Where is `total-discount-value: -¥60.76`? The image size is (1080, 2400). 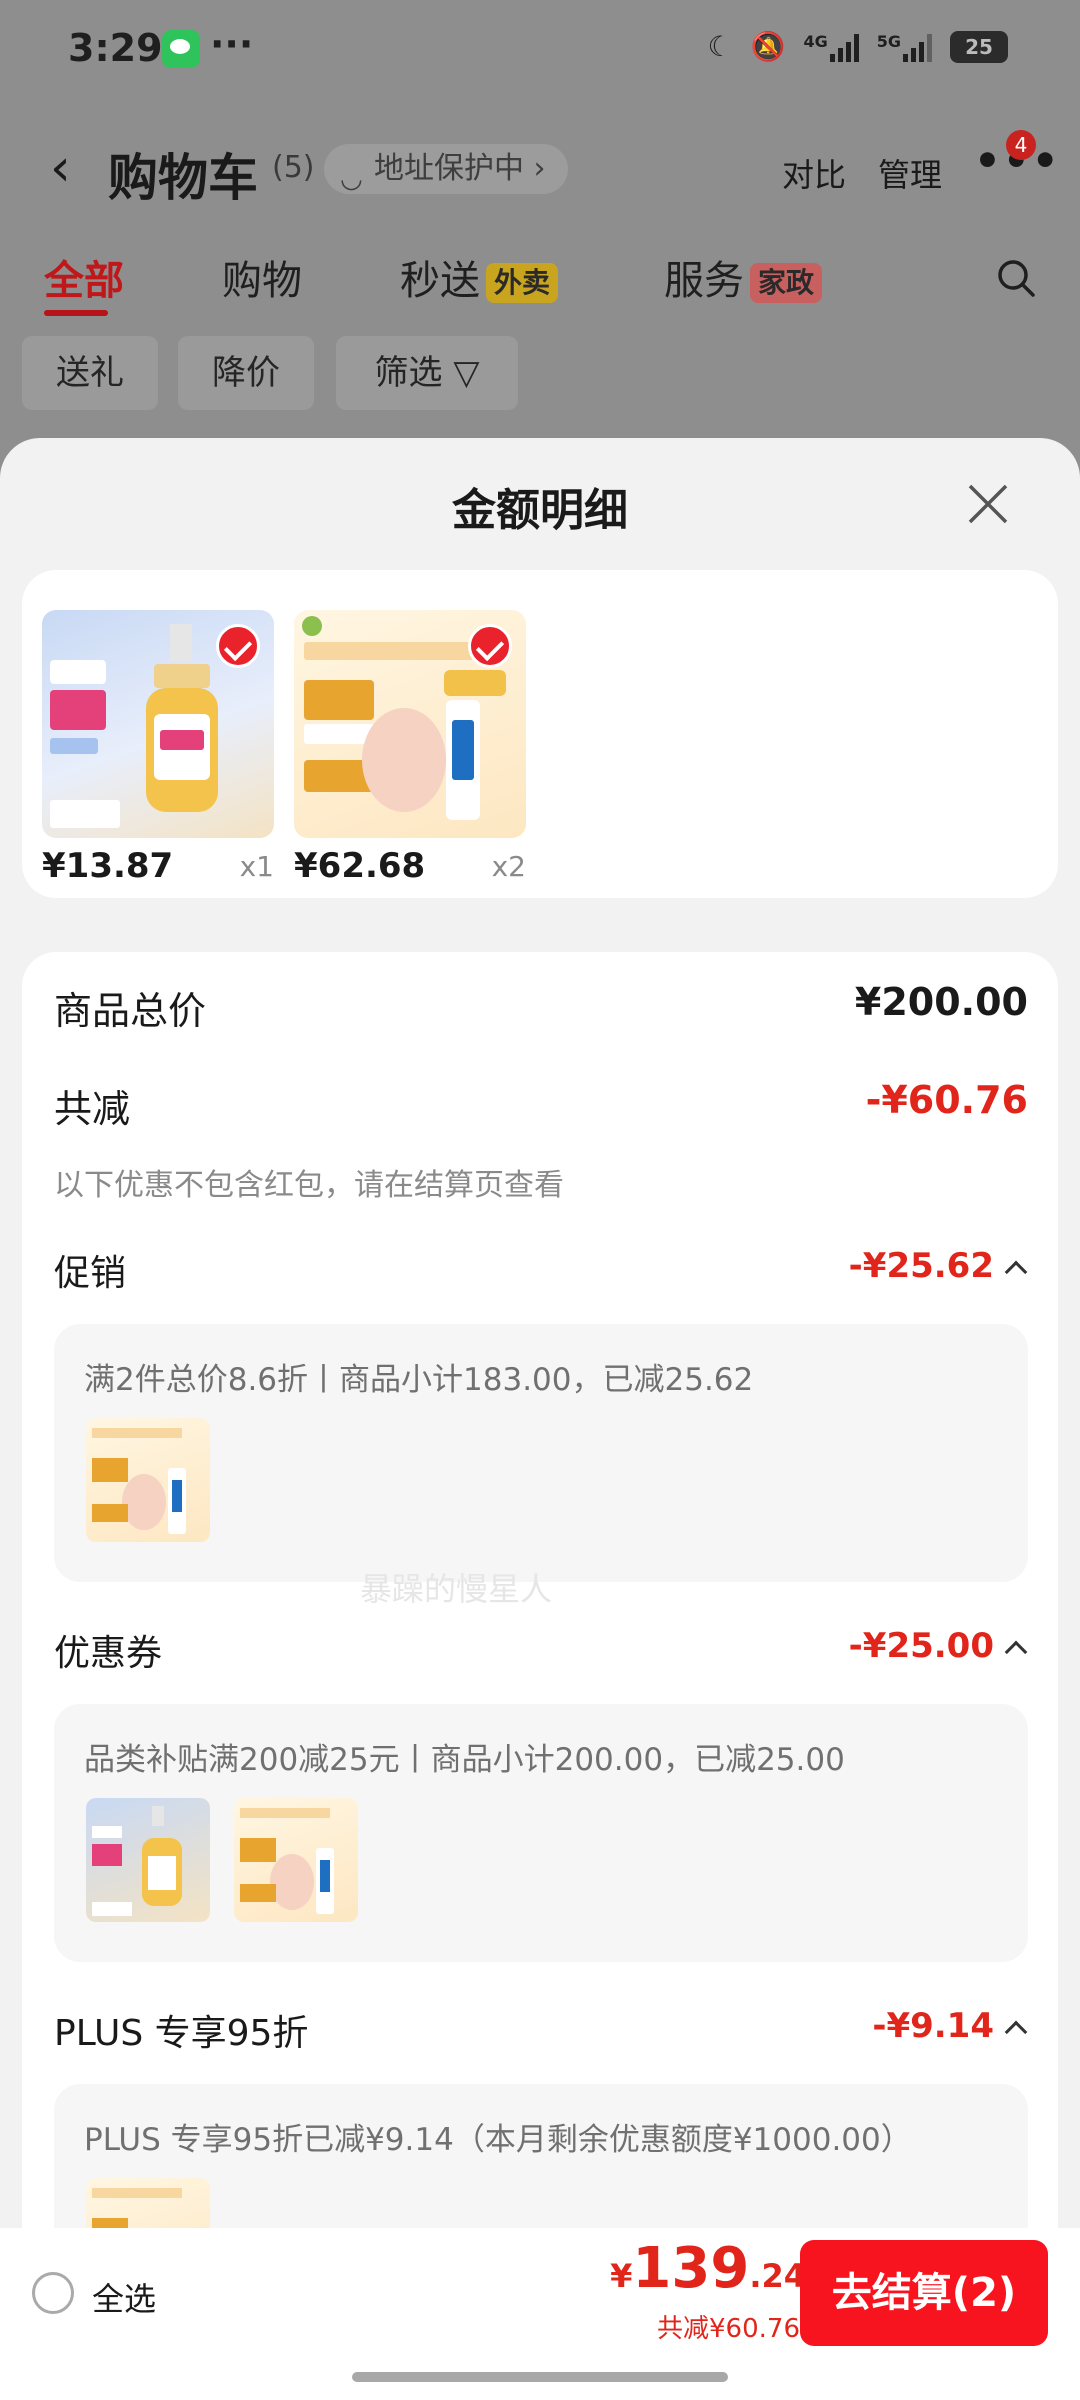 total-discount-value: -¥60.76 is located at coordinates (946, 1100).